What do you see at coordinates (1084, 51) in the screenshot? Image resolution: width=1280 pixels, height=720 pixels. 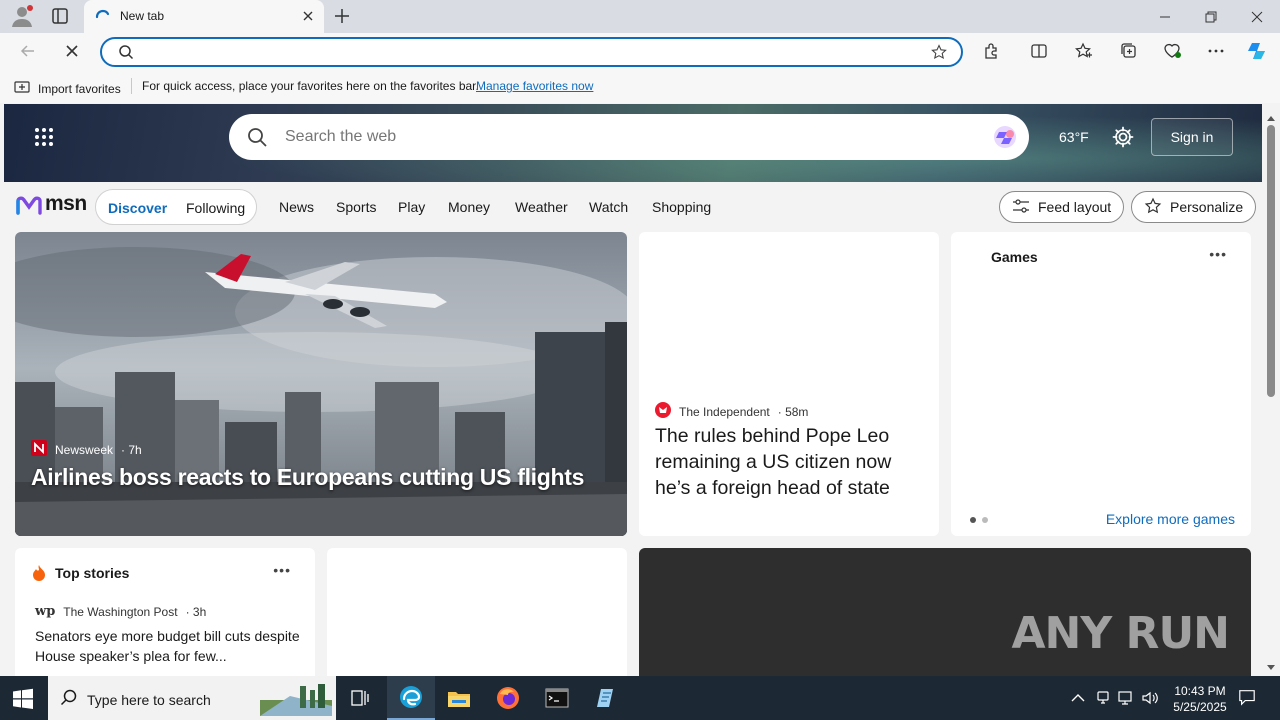 I see `favorites-icon` at bounding box center [1084, 51].